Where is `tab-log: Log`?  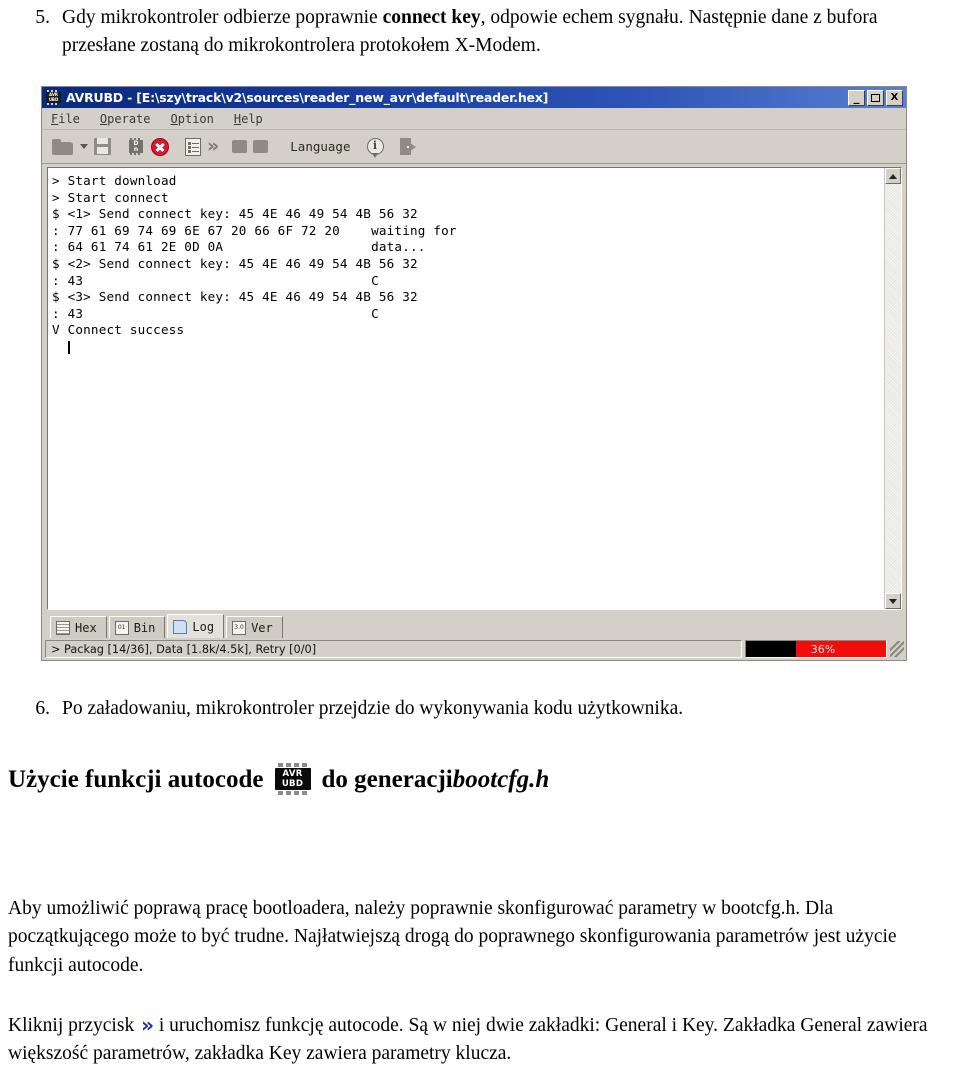
tab-log: Log is located at coordinates (196, 626).